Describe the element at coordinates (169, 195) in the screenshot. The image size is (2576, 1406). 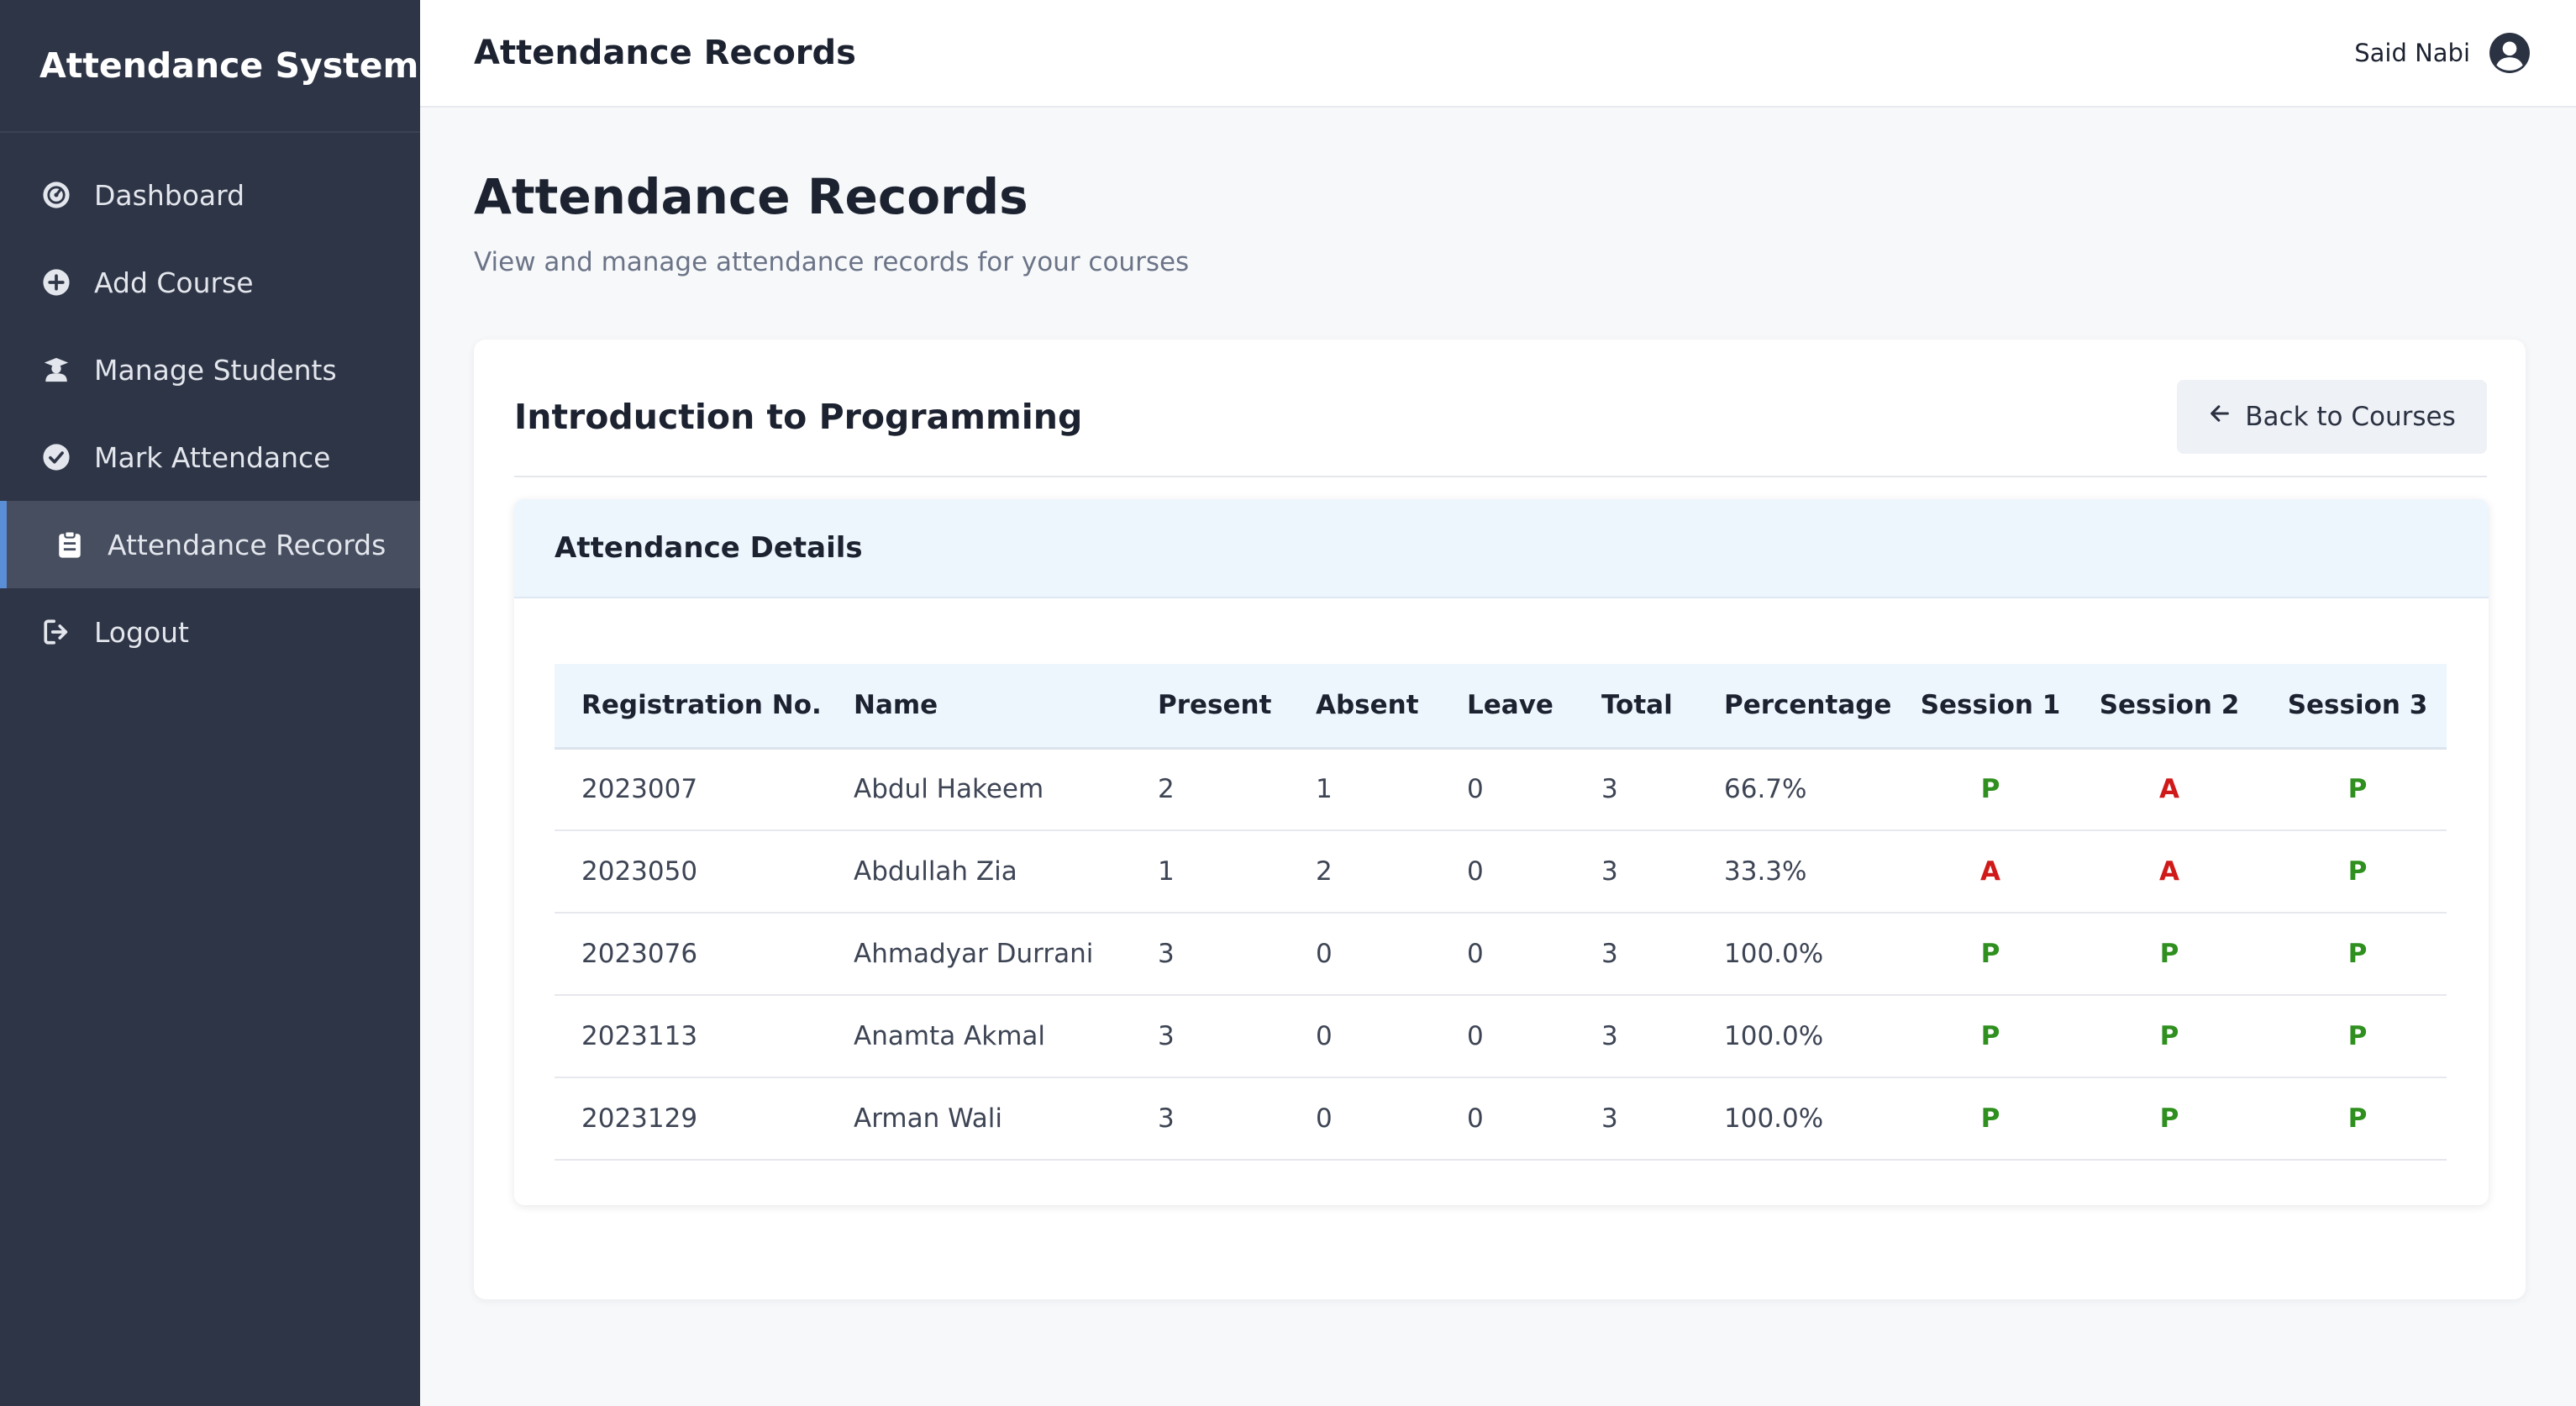
I see `sidebar-item-label: Dashboard` at that location.